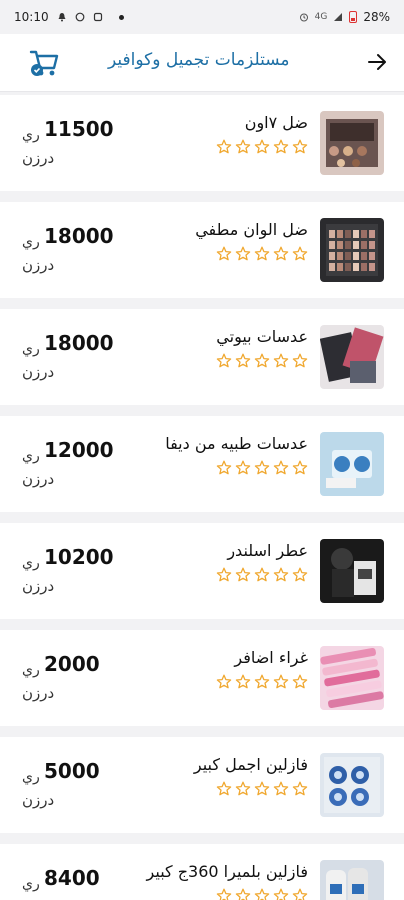  Describe the element at coordinates (276, 122) in the screenshot. I see `product-name: ضل ٧اون` at that location.